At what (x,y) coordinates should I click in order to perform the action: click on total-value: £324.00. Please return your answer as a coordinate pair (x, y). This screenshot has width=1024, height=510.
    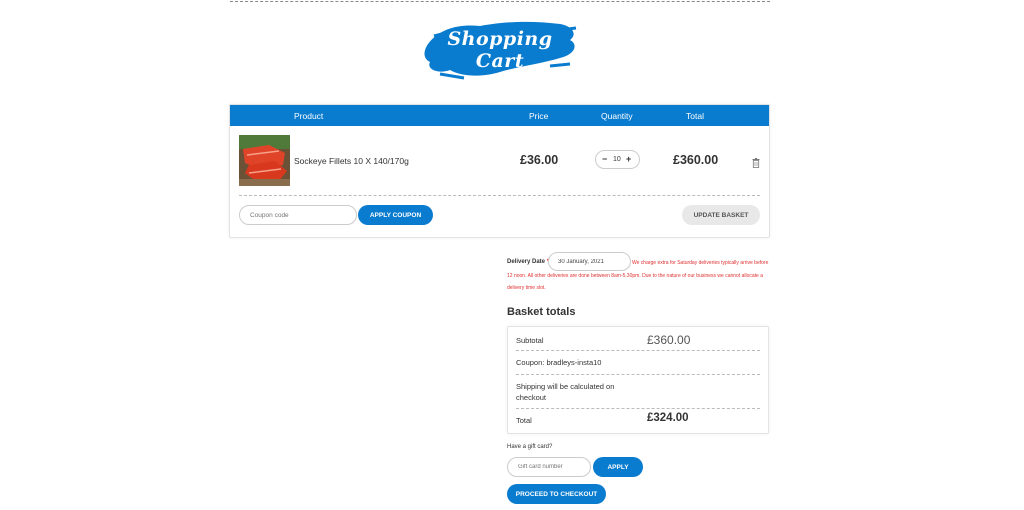
    Looking at the image, I should click on (668, 418).